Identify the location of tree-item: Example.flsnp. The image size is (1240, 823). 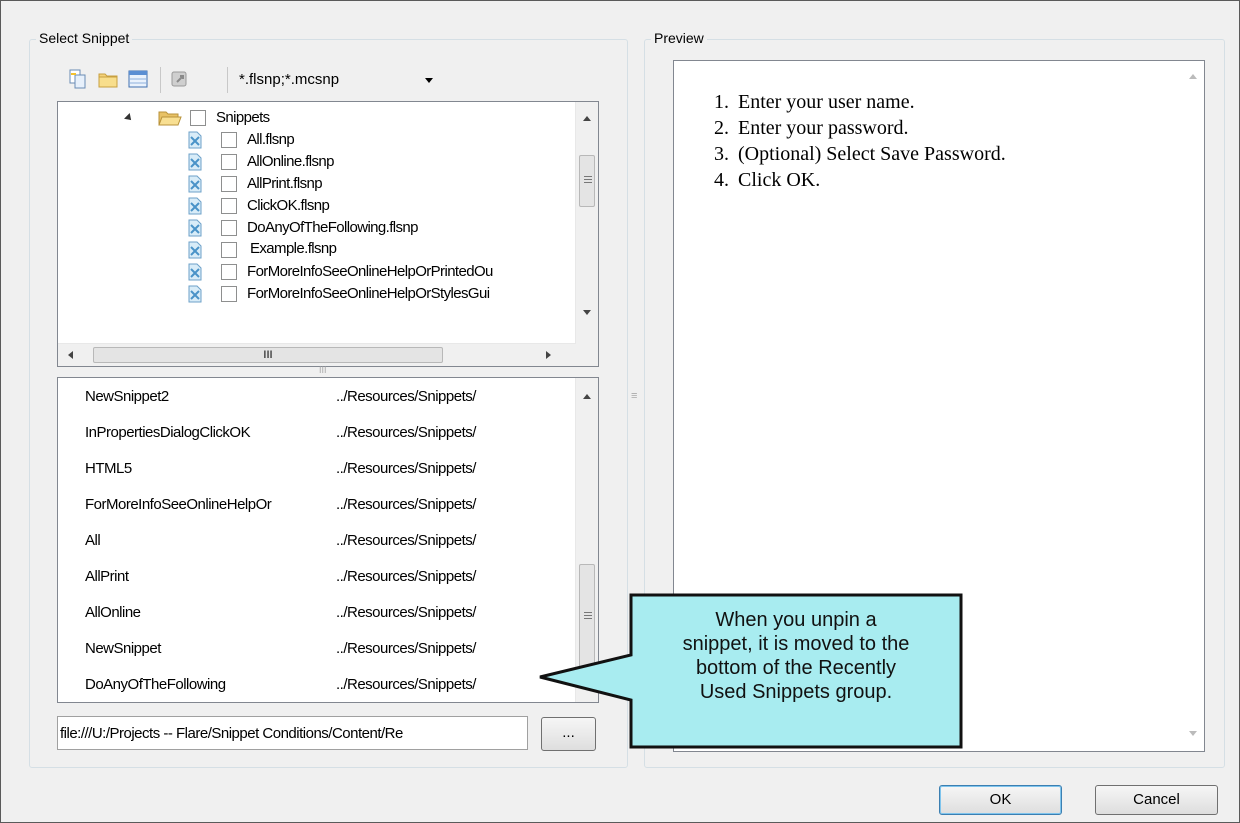
(375, 250).